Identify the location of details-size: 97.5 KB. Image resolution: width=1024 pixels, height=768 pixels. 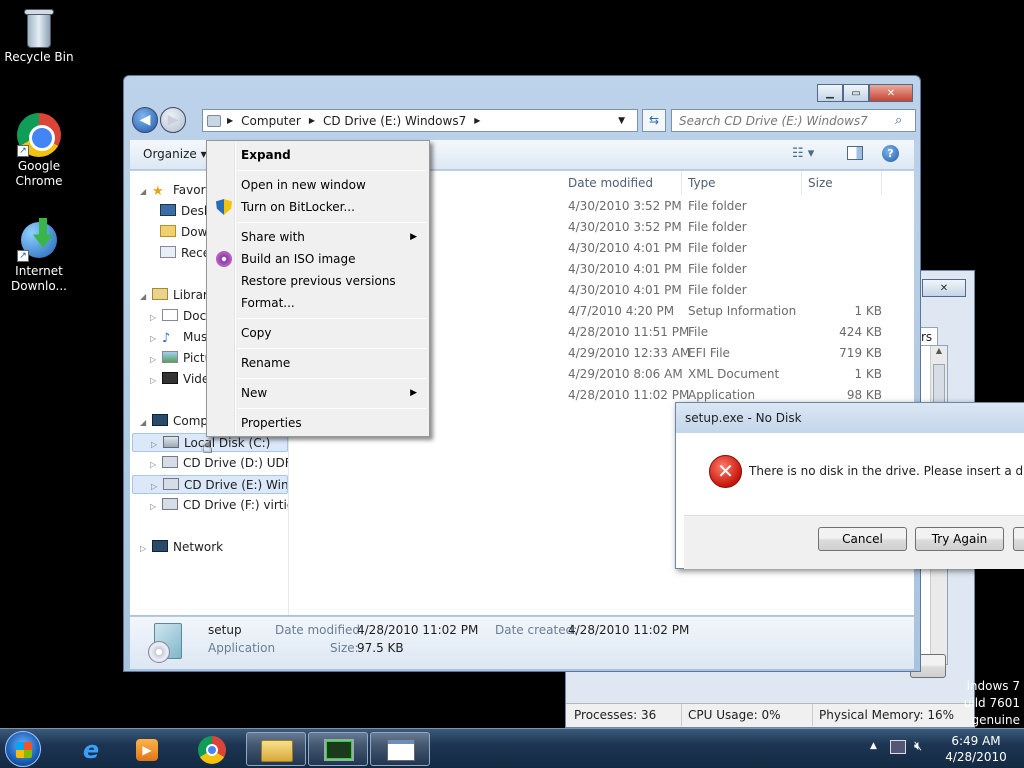
(380, 648).